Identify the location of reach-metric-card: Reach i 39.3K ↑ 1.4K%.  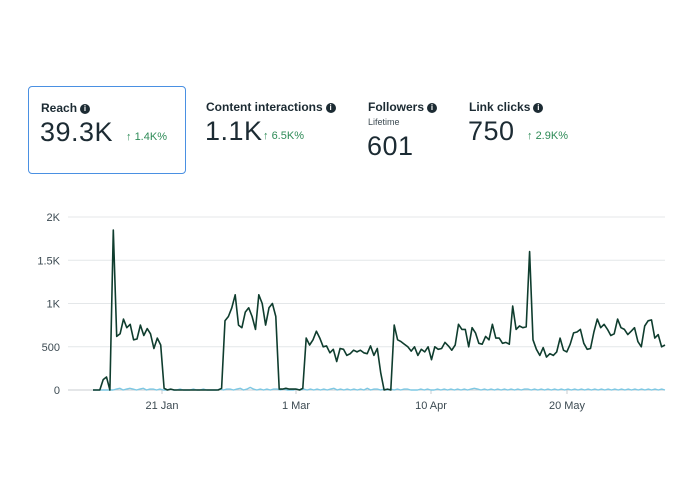
(107, 130).